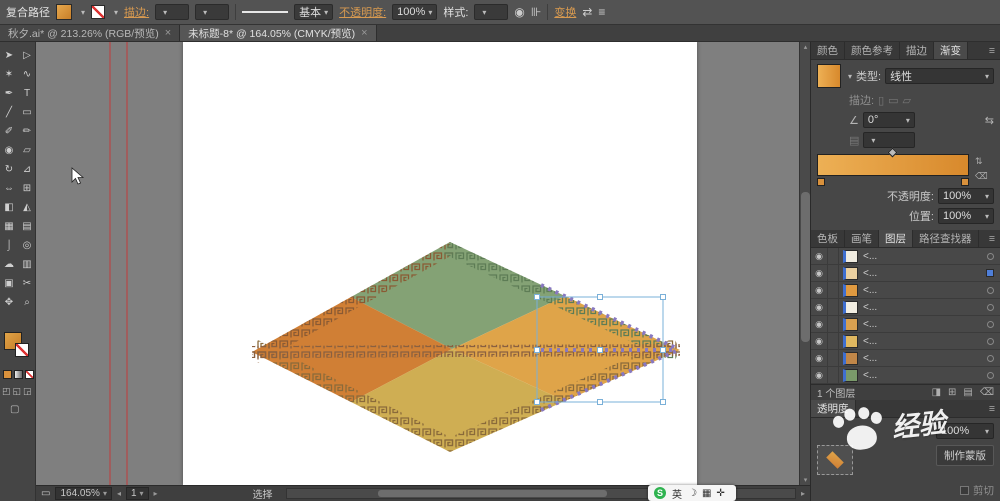  Describe the element at coordinates (536, 12) in the screenshot. I see `align-icon: ⊪` at that location.